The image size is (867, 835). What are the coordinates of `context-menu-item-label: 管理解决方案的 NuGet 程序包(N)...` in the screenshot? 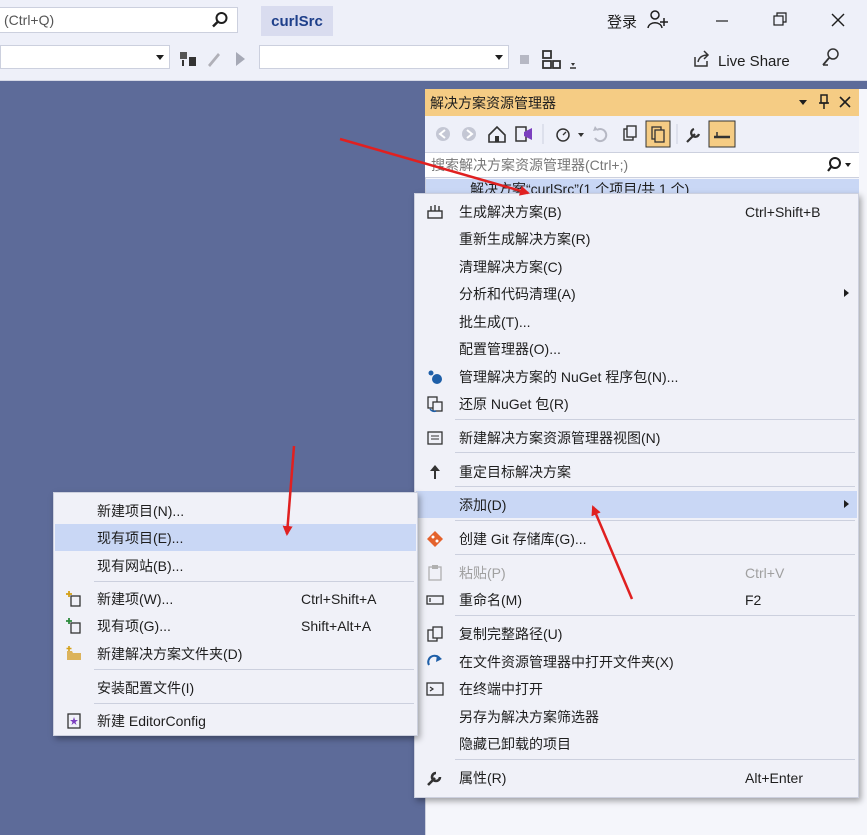 It's located at (569, 376).